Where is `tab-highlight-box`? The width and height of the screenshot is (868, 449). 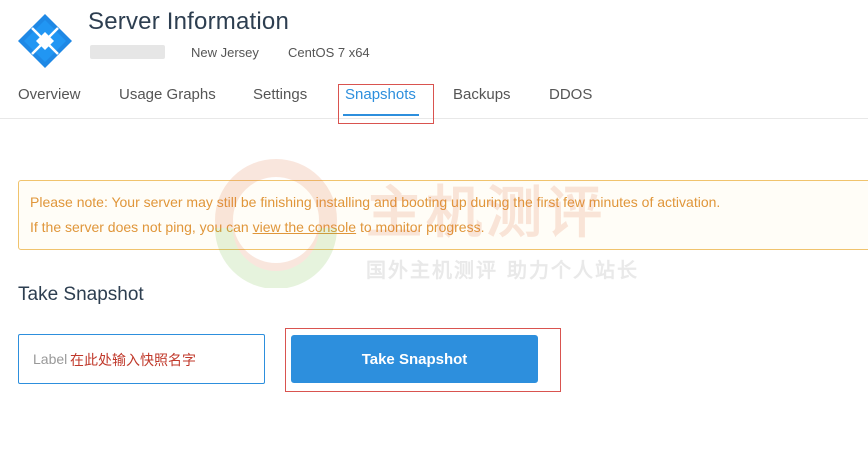
tab-highlight-box is located at coordinates (386, 104).